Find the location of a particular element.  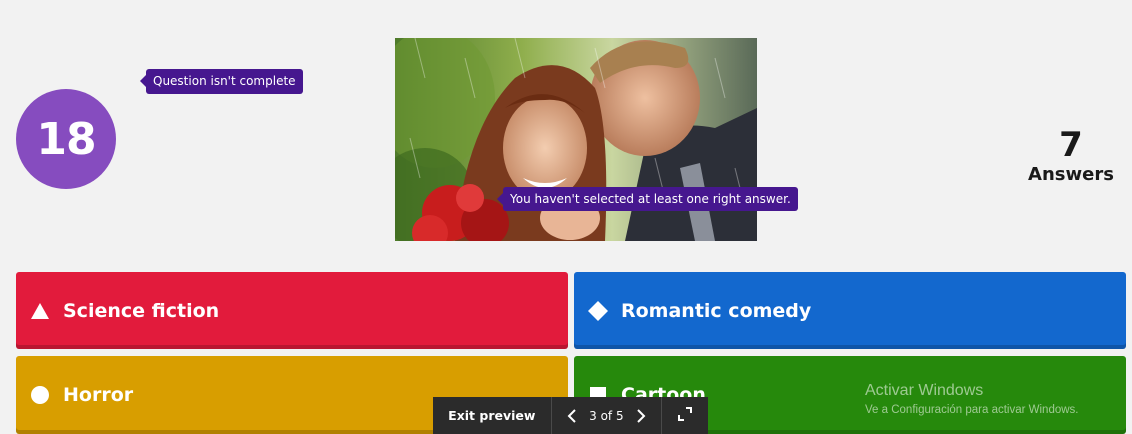

fullscreen-button is located at coordinates (685, 415).